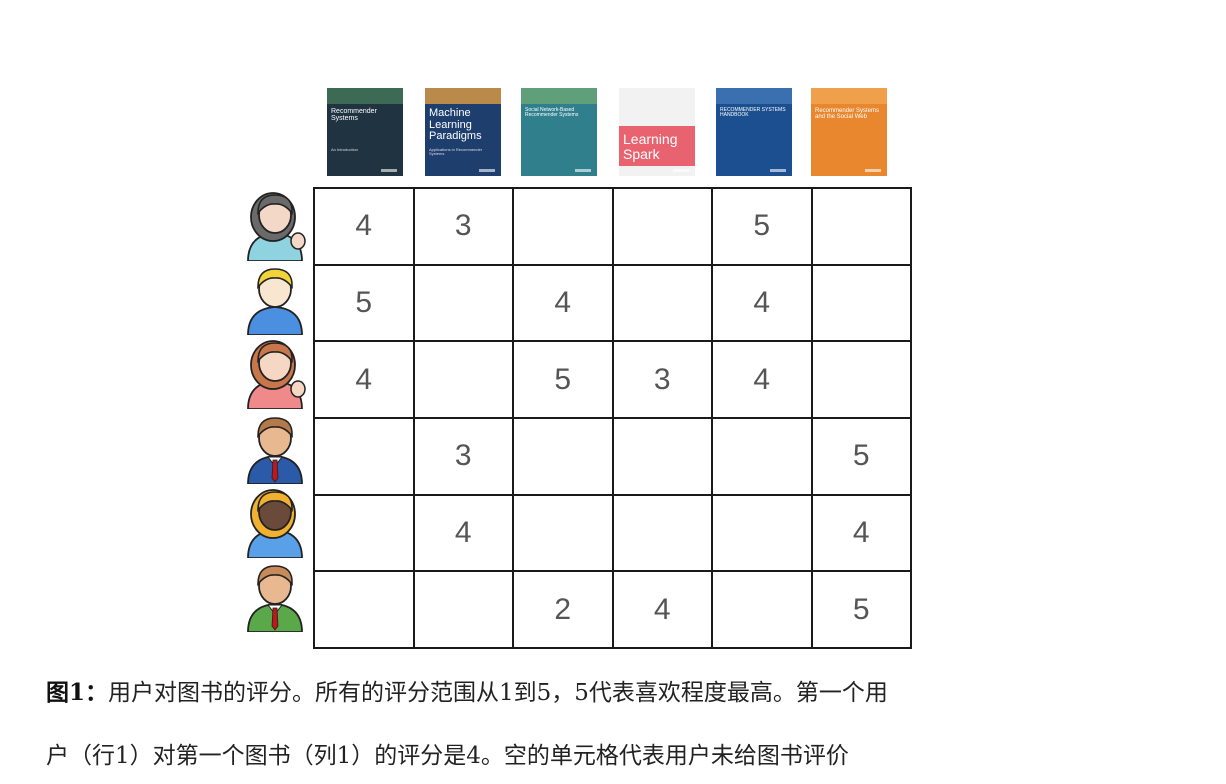  I want to click on book-subtitle: An Introduction, so click(344, 149).